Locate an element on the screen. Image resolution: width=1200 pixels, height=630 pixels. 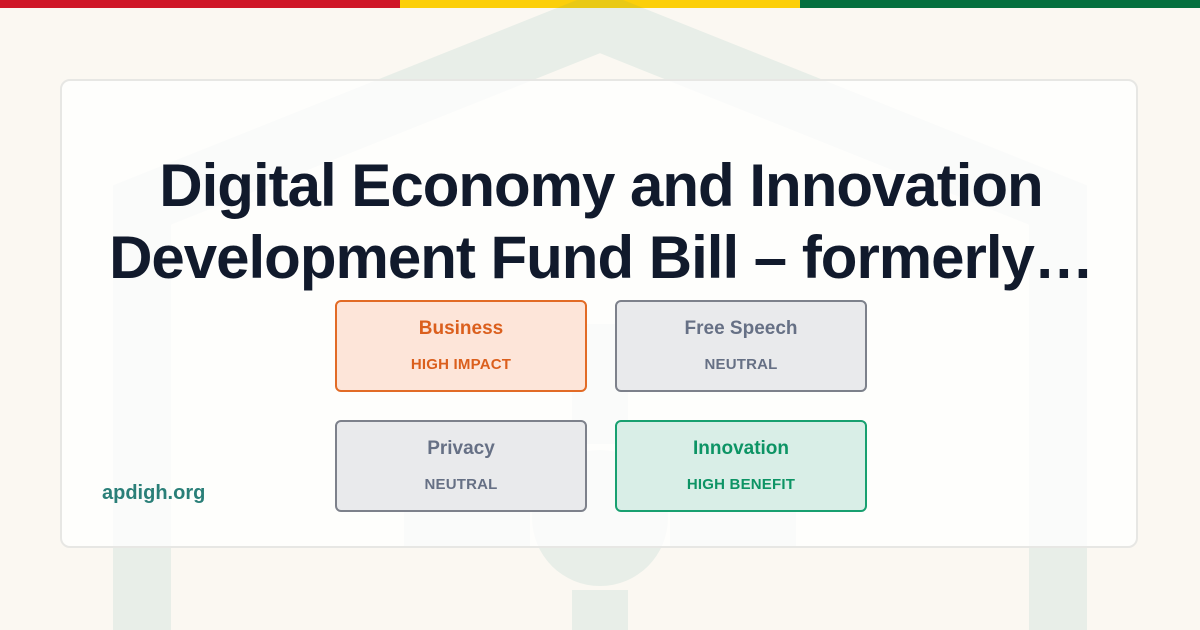
impact-tile-privacy: Privacy NEUTRAL is located at coordinates (461, 466).